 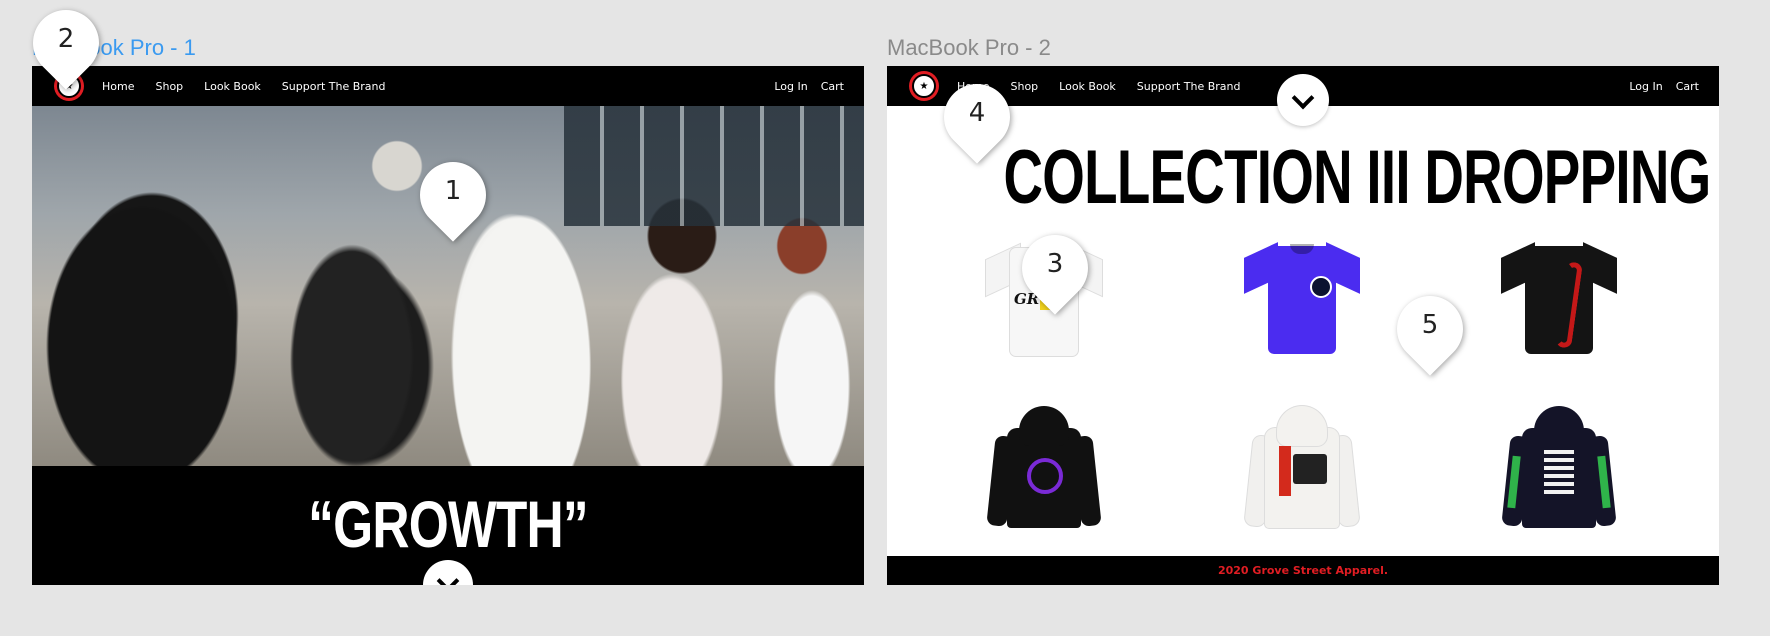 I want to click on scroll-up-button, so click(x=1303, y=100).